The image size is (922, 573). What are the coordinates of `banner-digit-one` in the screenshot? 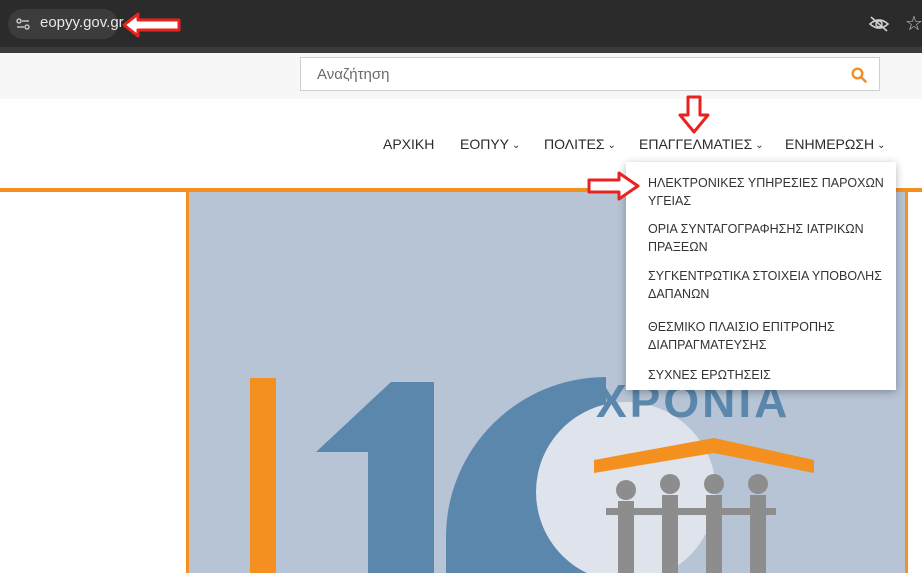 It's located at (375, 477).